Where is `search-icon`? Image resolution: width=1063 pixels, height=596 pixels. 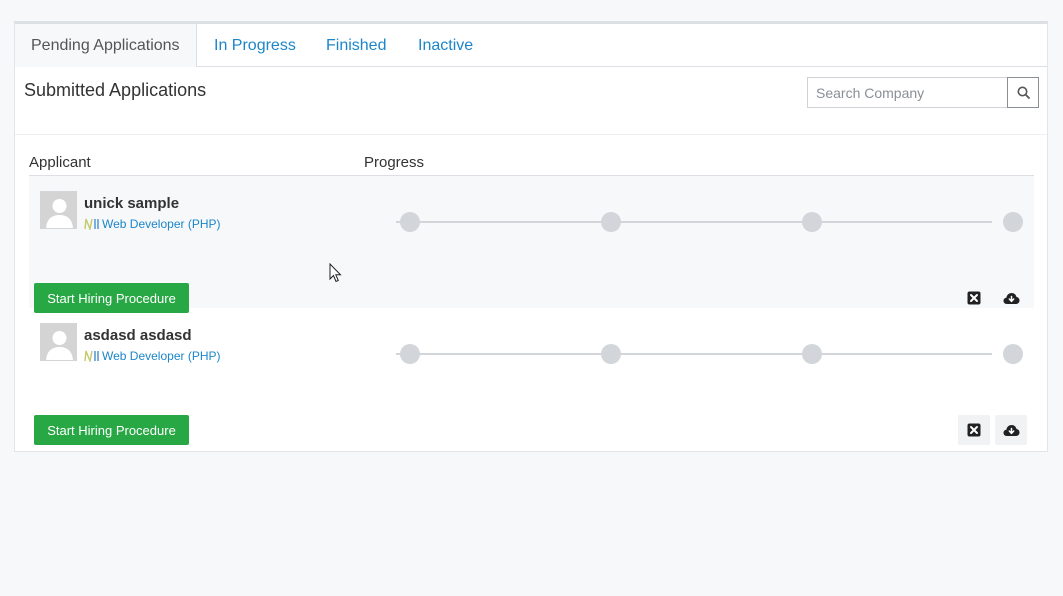 search-icon is located at coordinates (1023, 92).